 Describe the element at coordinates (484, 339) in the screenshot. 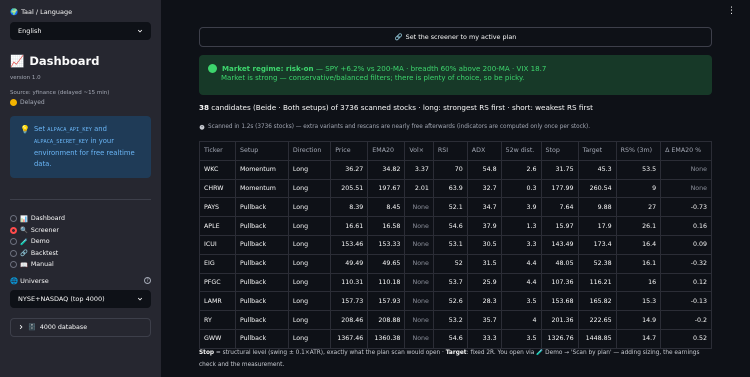

I see `table-cell: 33.3` at that location.